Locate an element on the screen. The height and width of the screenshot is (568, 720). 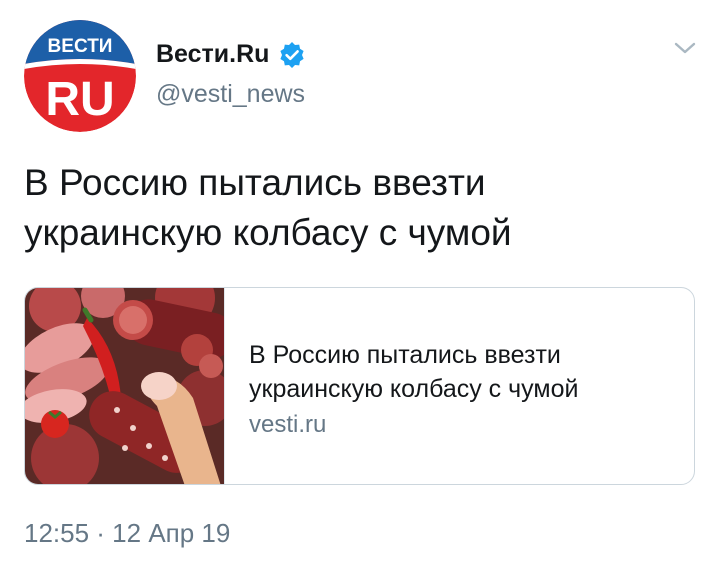
display-name: Вести.Ru is located at coordinates (212, 54).